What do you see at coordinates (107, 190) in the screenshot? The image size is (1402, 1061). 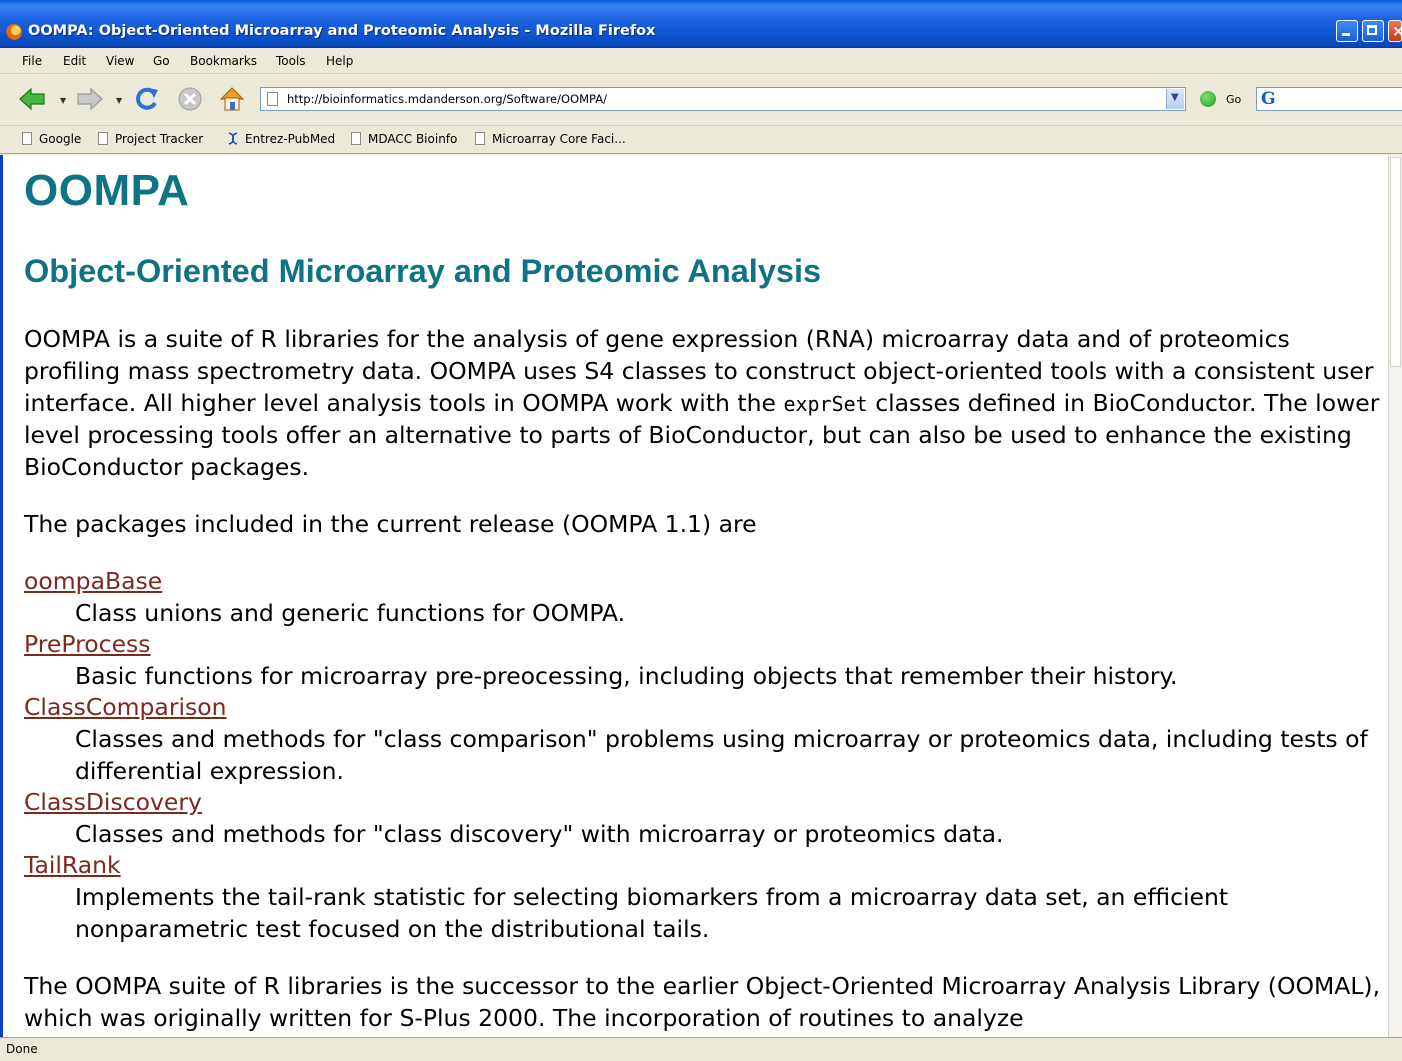 I see `page-title: OOMPA` at bounding box center [107, 190].